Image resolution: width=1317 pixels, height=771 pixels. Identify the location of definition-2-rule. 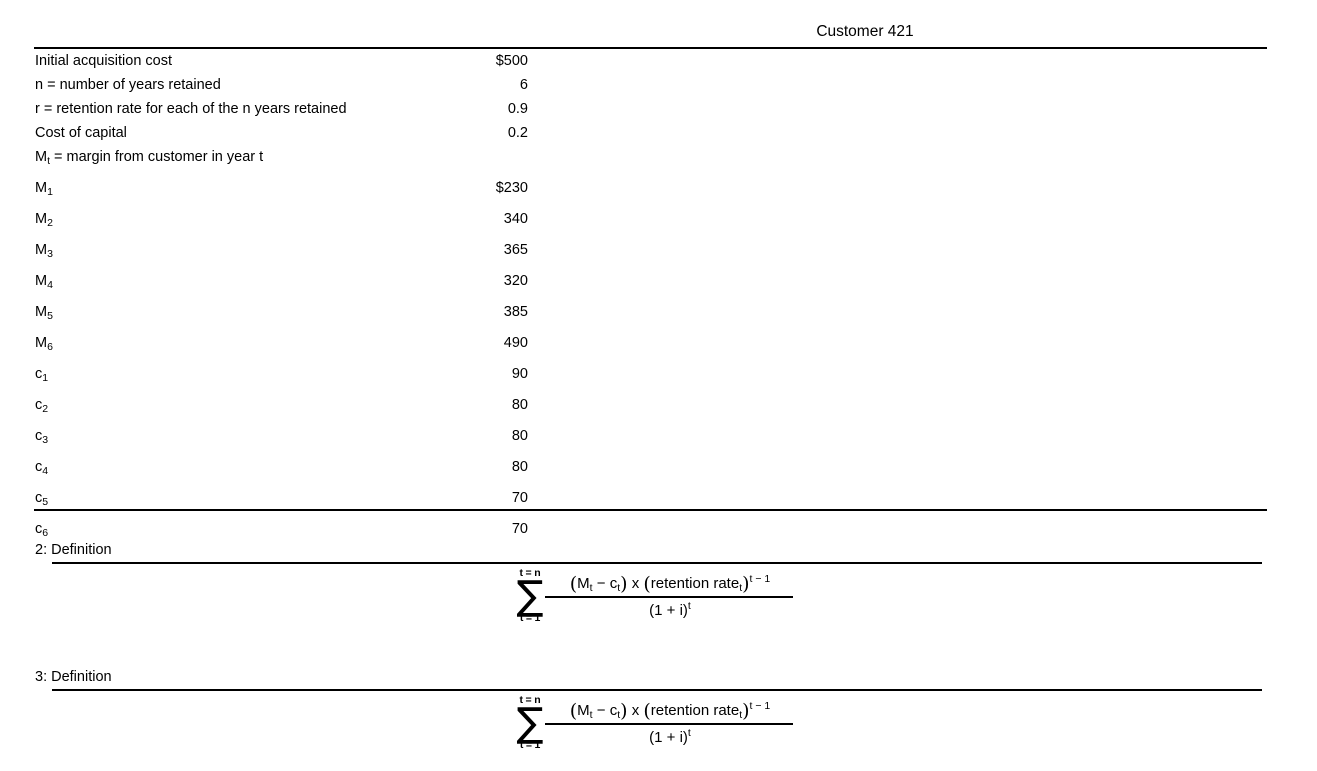
(657, 563).